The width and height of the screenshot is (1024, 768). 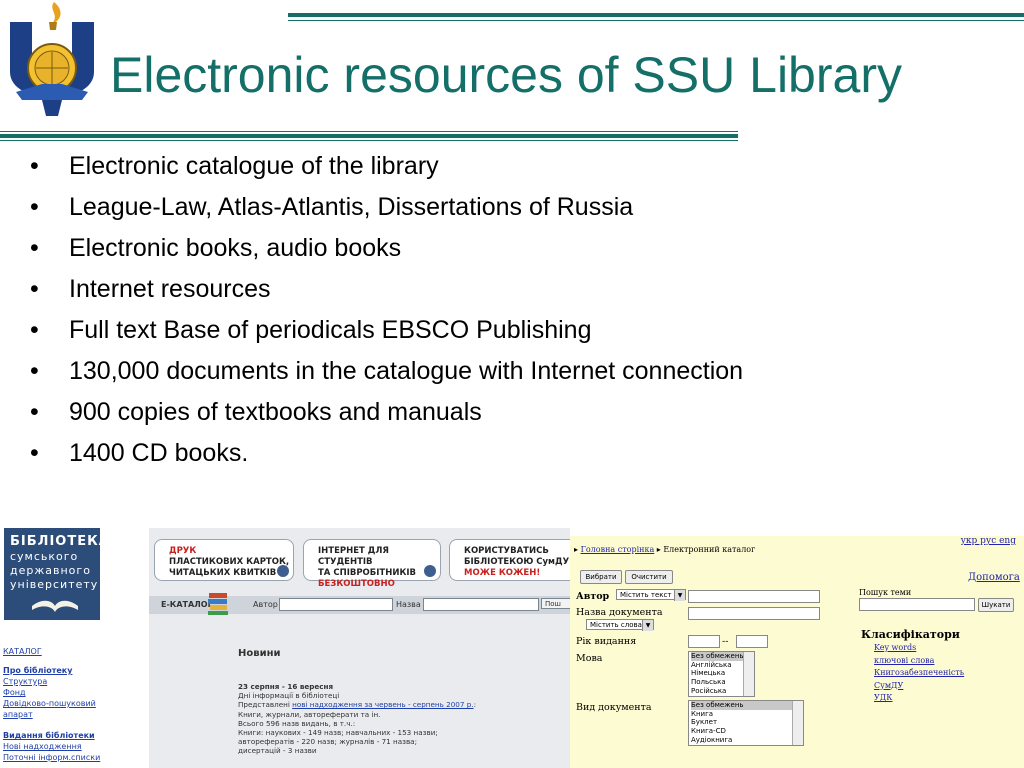 What do you see at coordinates (614, 707) in the screenshot?
I see `doctype-label: Вид документа` at bounding box center [614, 707].